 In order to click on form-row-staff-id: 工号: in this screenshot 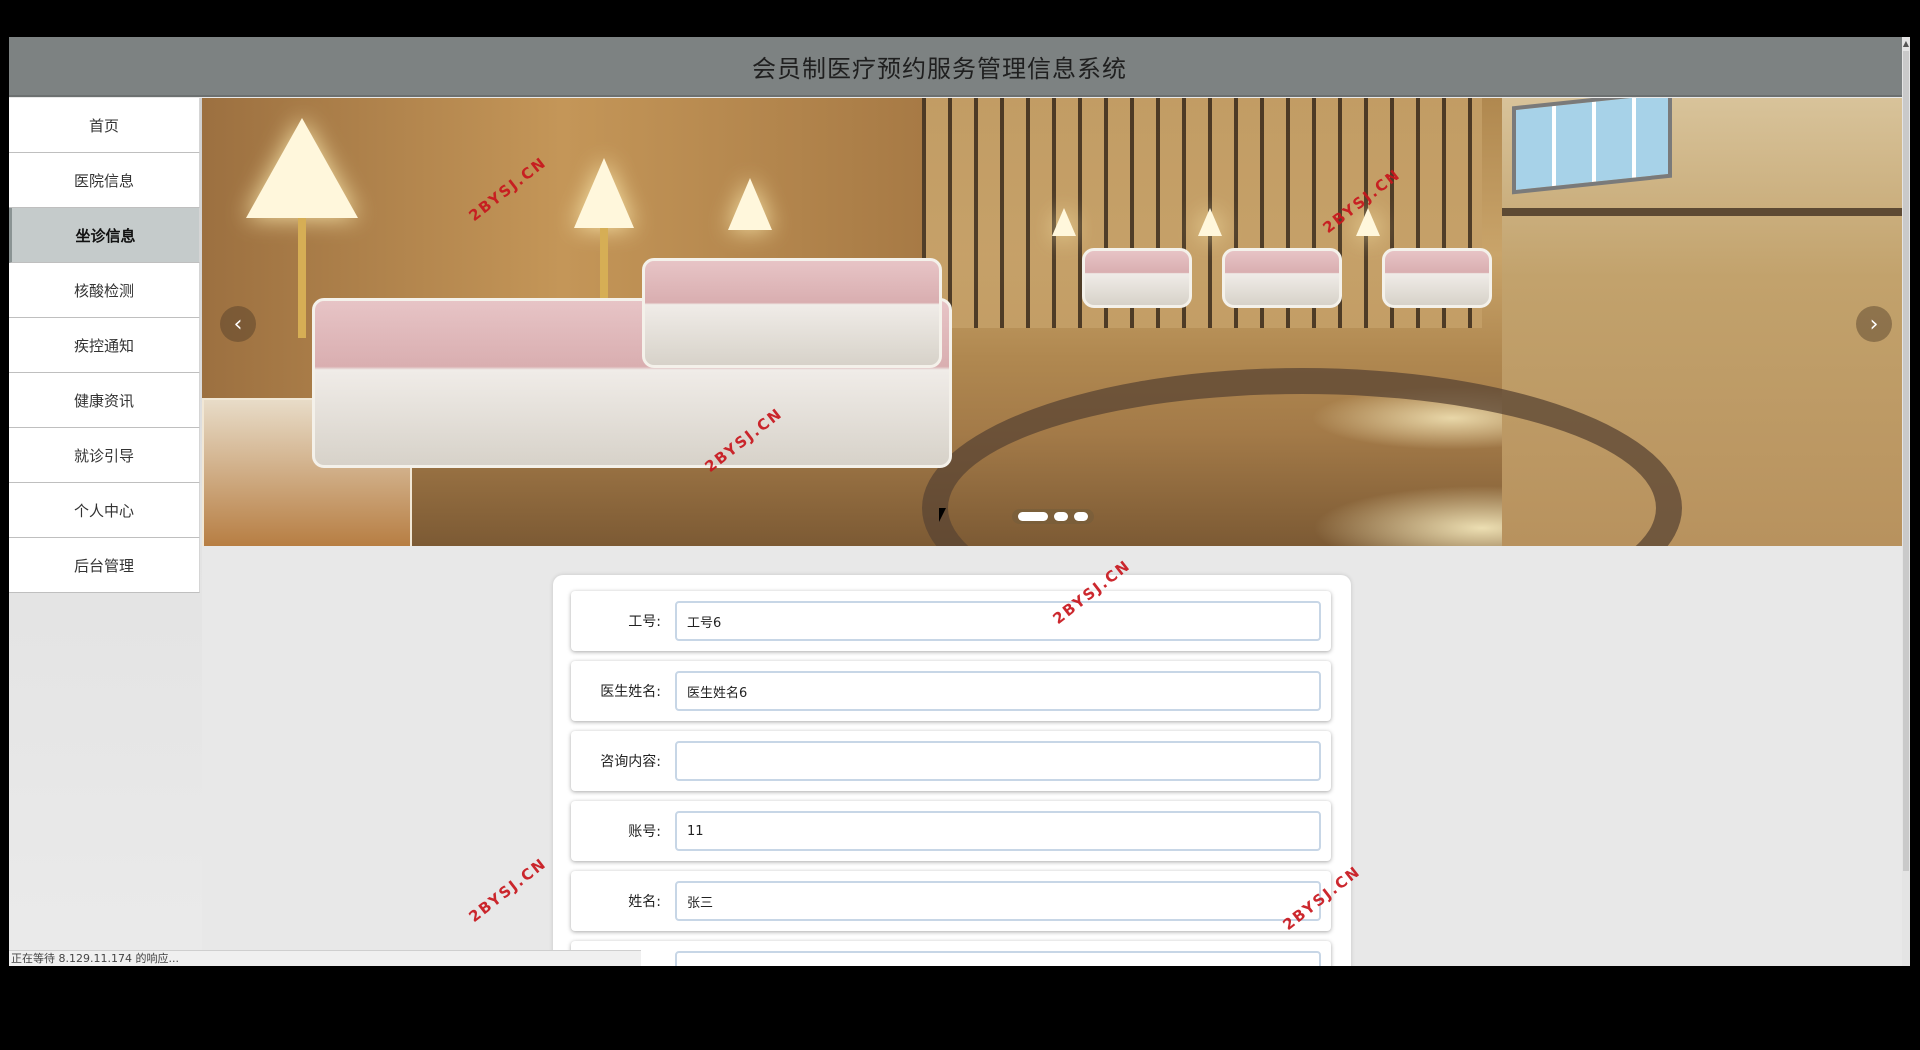, I will do `click(951, 621)`.